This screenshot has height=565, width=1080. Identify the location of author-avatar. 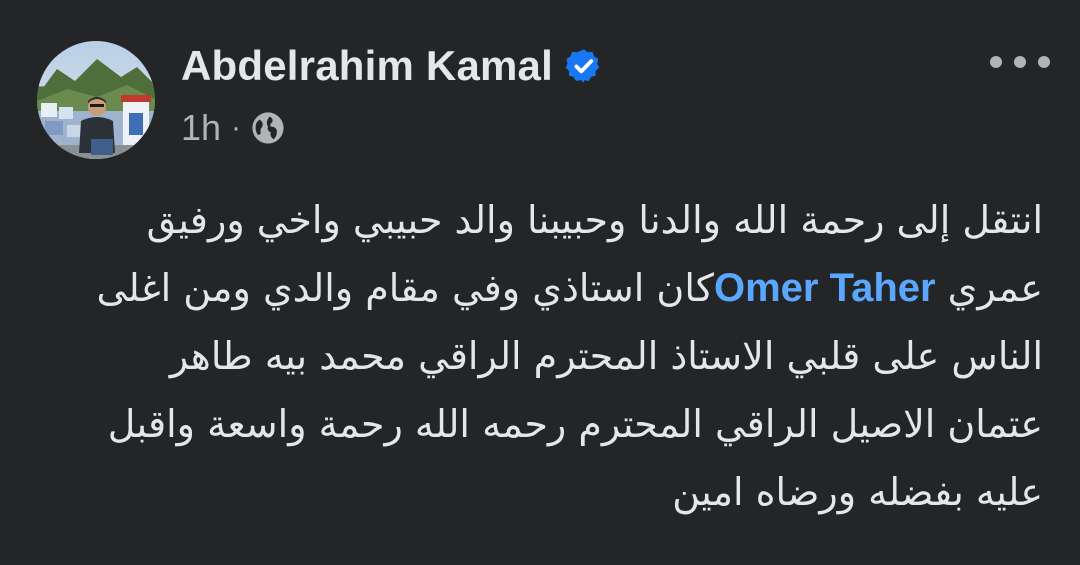
(96, 100).